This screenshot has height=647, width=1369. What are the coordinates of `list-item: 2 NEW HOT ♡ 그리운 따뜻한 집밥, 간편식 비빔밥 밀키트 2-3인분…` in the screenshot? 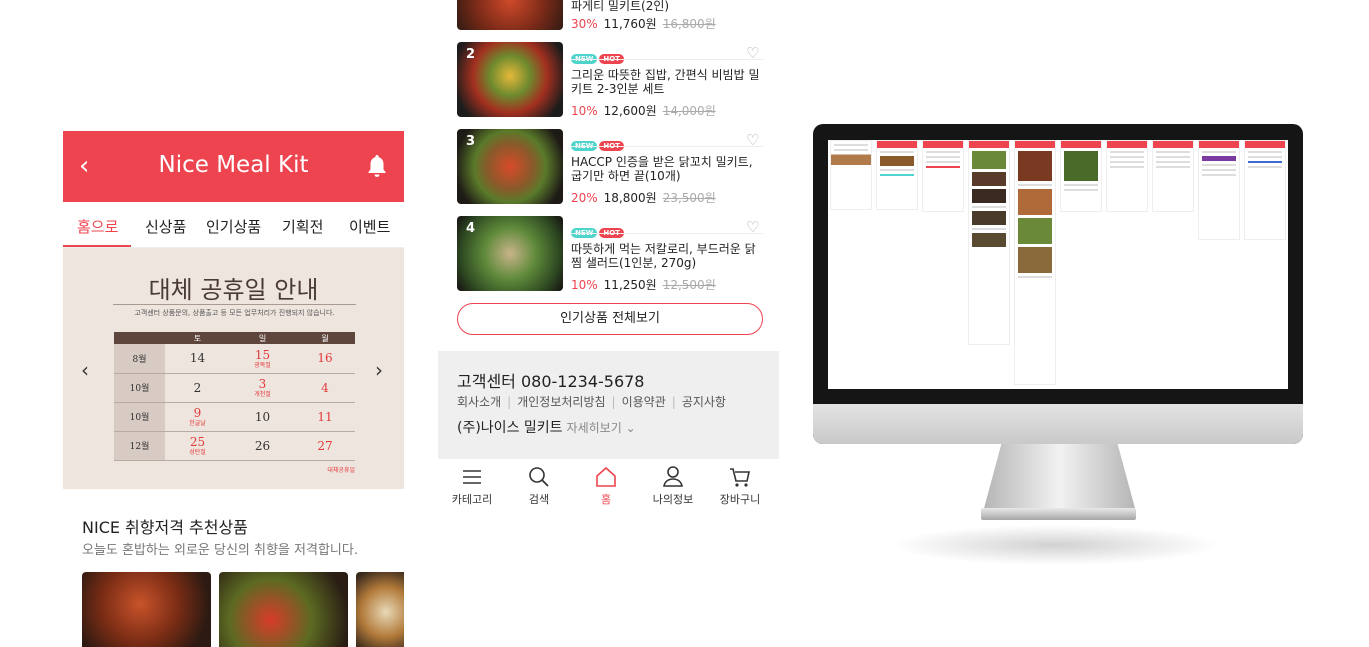 It's located at (610, 84).